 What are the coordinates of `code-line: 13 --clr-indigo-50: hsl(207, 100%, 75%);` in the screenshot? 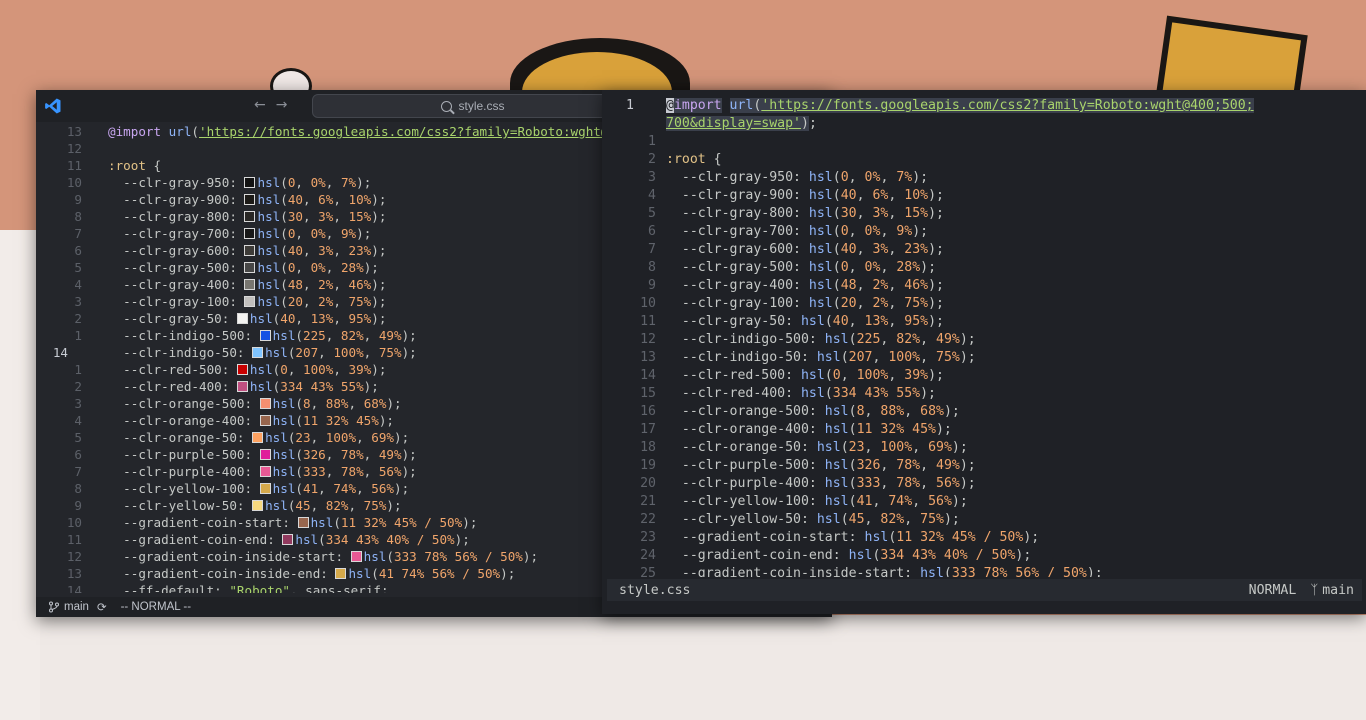 It's located at (984, 358).